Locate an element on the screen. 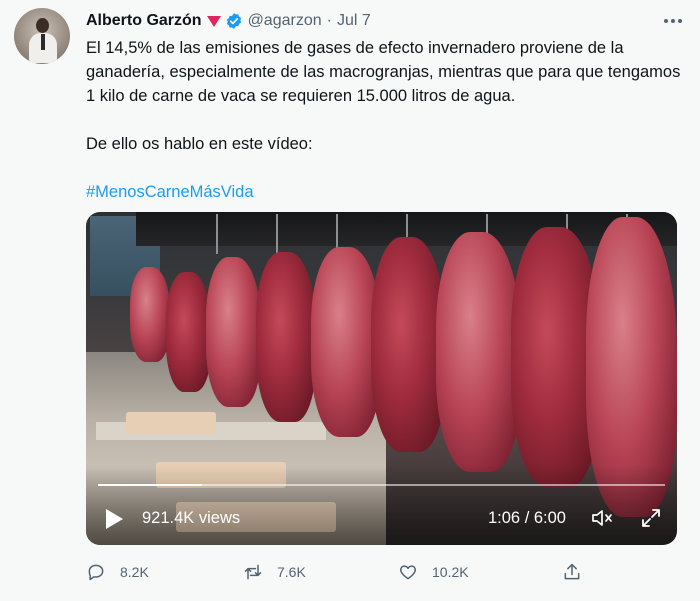 This screenshot has width=700, height=601. reply-icon is located at coordinates (96, 572).